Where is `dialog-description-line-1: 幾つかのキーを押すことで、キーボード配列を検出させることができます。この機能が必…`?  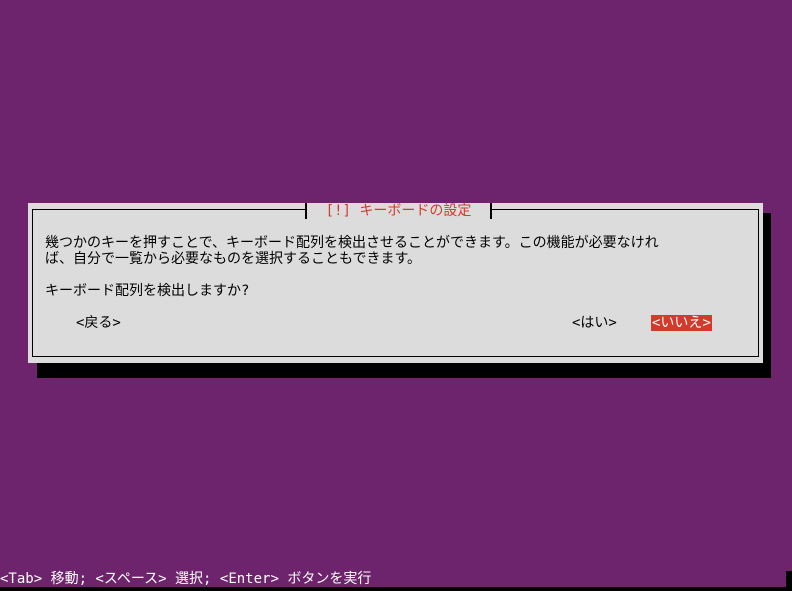 dialog-description-line-1: 幾つかのキーを押すことで、キーボード配列を検出させることができます。この機能が必… is located at coordinates (352, 243).